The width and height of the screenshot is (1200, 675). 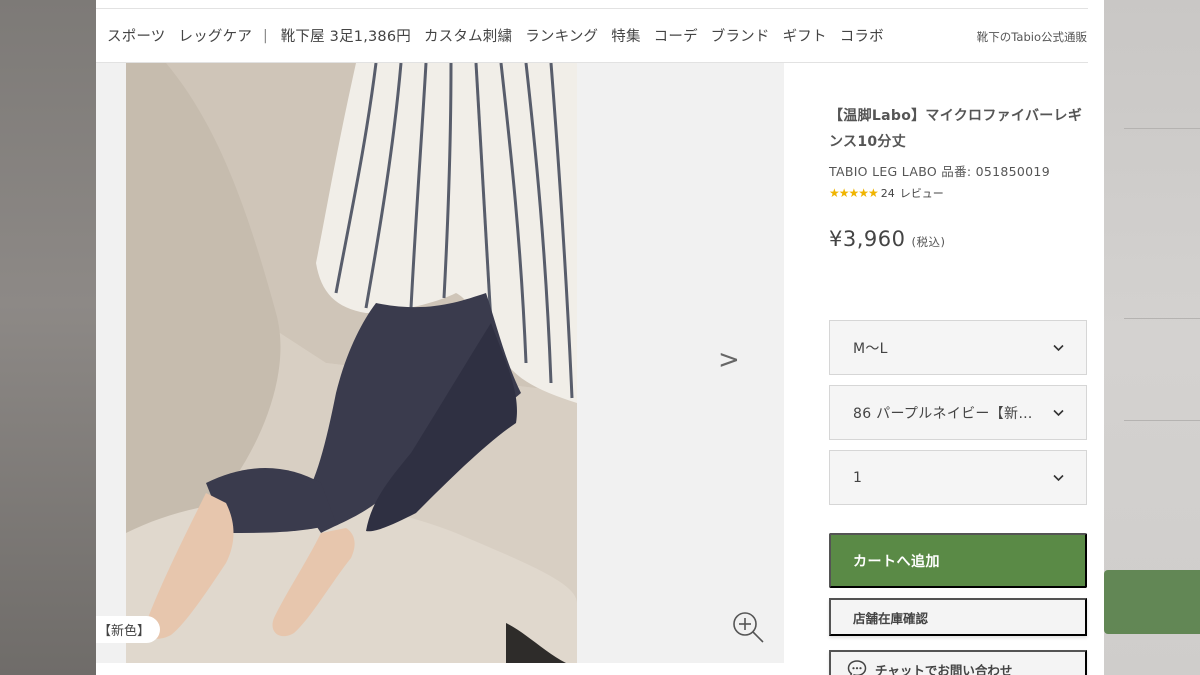 What do you see at coordinates (346, 35) in the screenshot?
I see `nav-item-kutsushitaya: 靴下屋 3足1,386円` at bounding box center [346, 35].